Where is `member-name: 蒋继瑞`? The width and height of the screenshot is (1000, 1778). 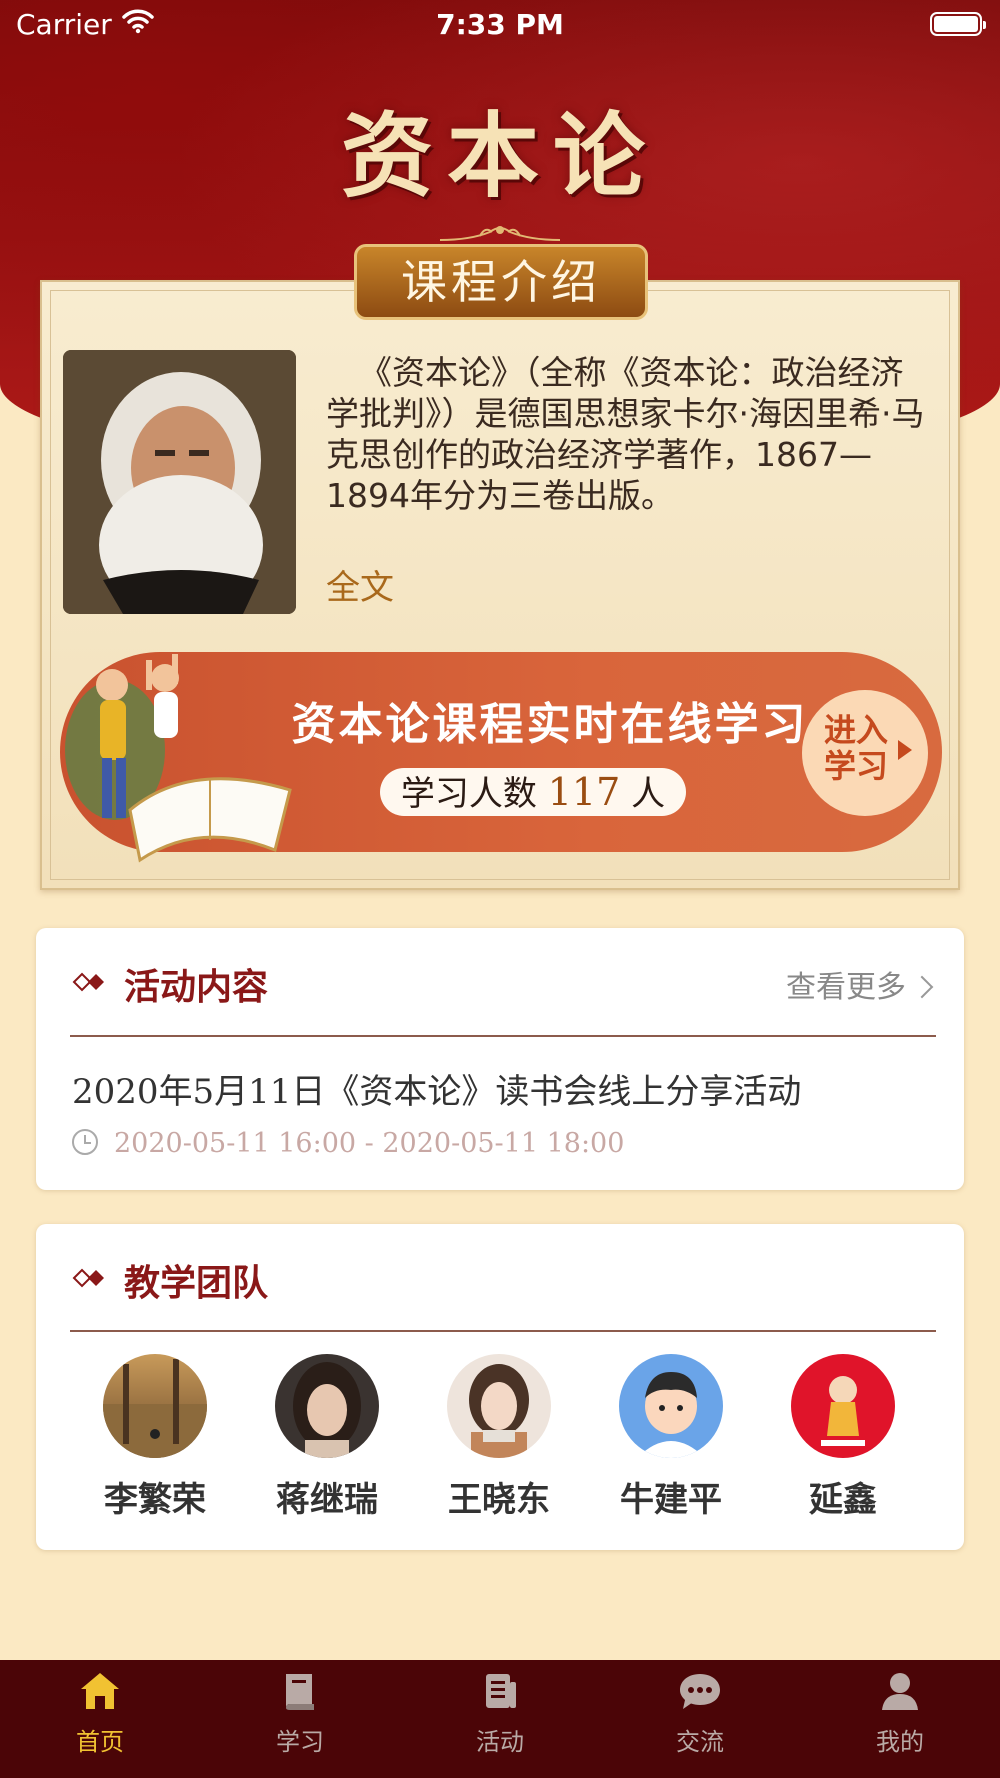 member-name: 蒋继瑞 is located at coordinates (327, 1500).